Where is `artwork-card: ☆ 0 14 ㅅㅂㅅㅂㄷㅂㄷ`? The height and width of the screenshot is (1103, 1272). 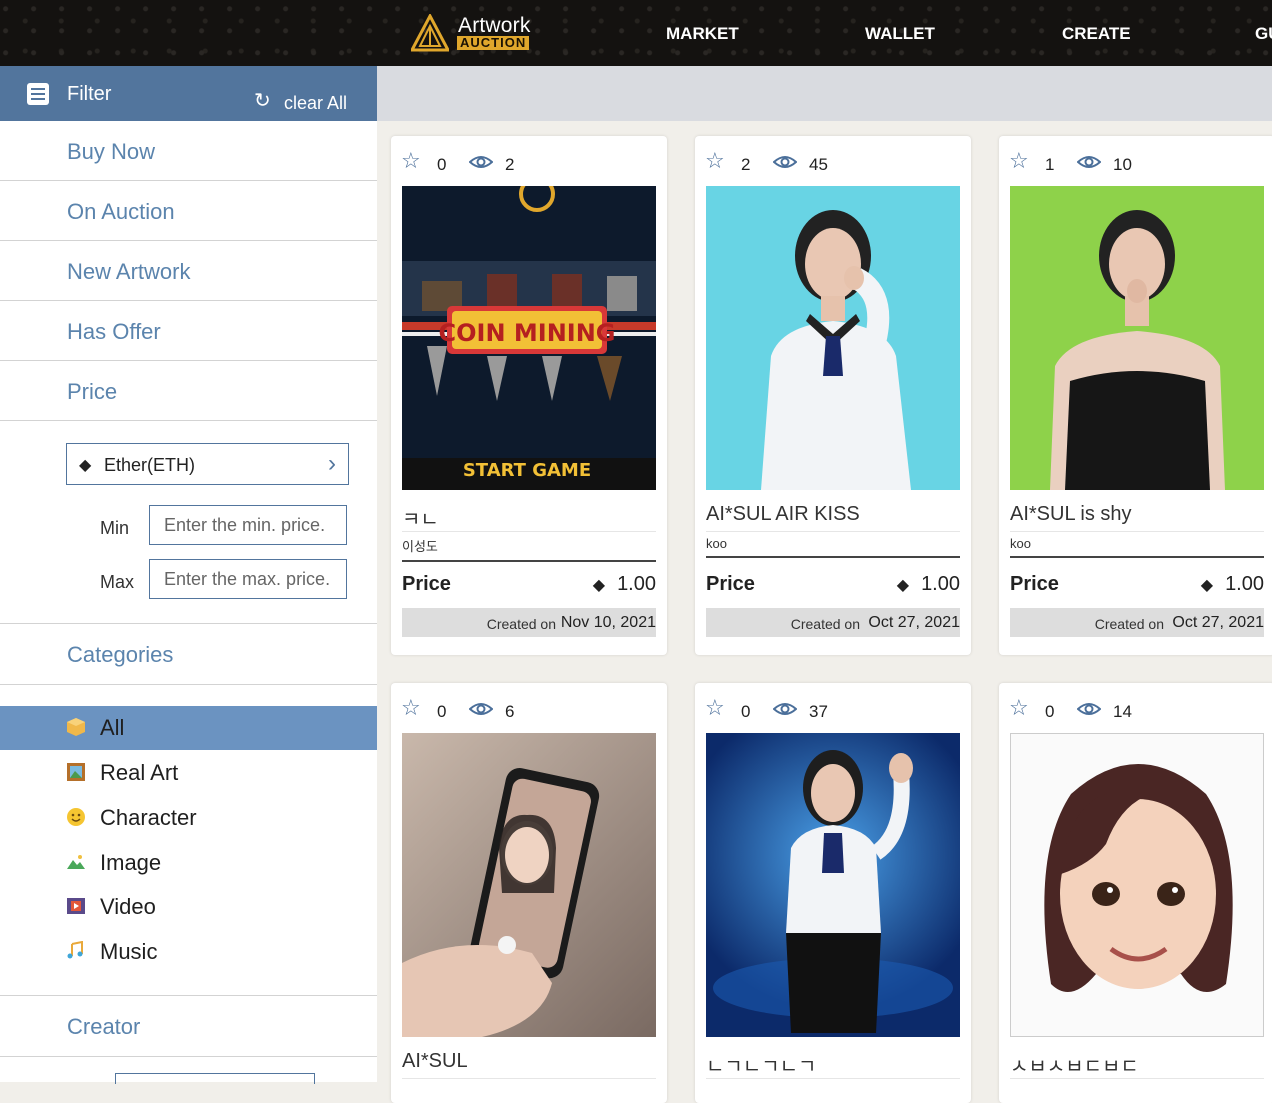
artwork-card: ☆ 0 14 ㅅㅂㅅㅂㄷㅂㄷ is located at coordinates (1135, 893).